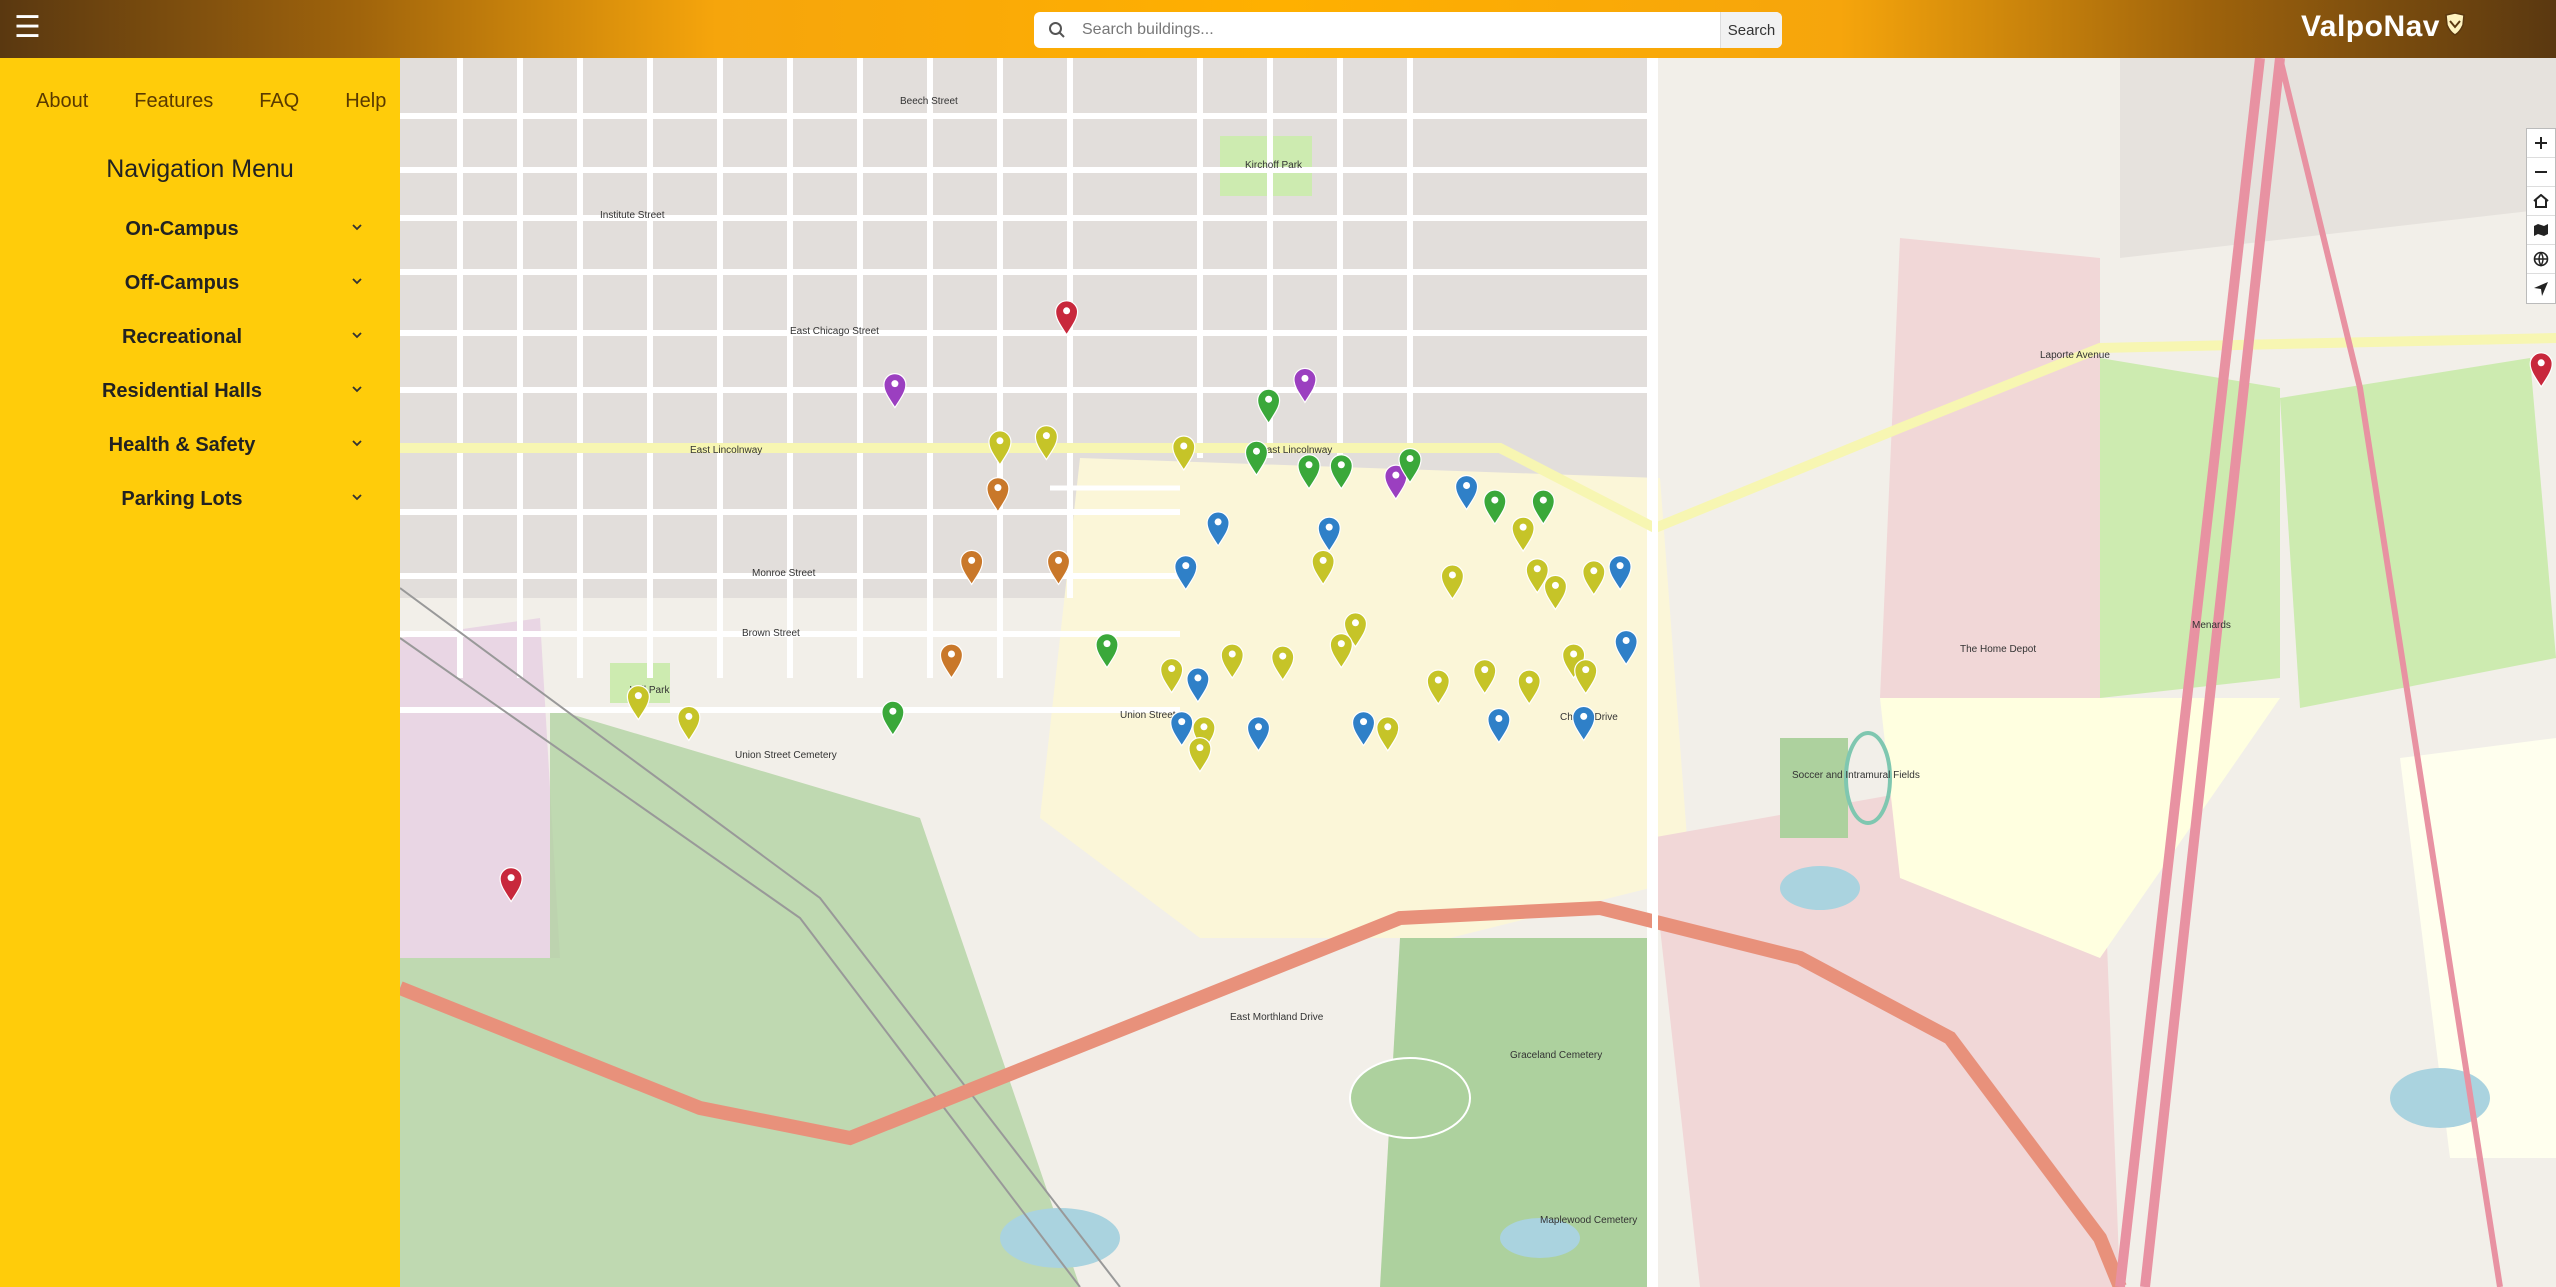 The image size is (2556, 1287). What do you see at coordinates (2455, 27) in the screenshot?
I see `shield-icon` at bounding box center [2455, 27].